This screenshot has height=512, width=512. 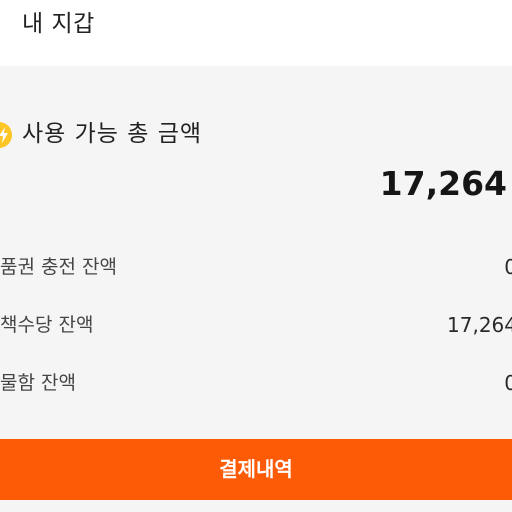 What do you see at coordinates (38, 383) in the screenshot?
I see `balance-label: 물함 잔액` at bounding box center [38, 383].